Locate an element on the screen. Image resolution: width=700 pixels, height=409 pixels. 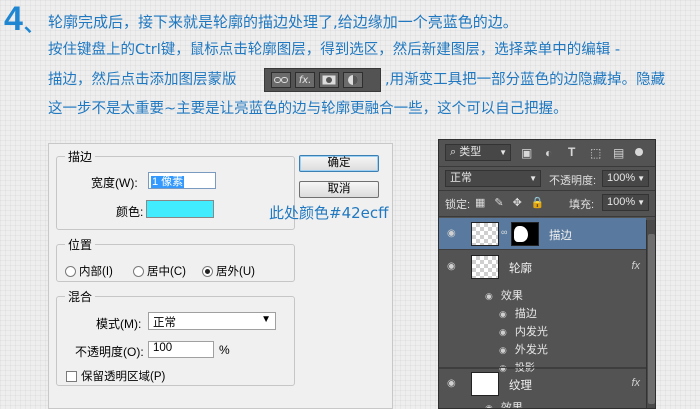
position-outside-radio: 居外(U) is located at coordinates (228, 271).